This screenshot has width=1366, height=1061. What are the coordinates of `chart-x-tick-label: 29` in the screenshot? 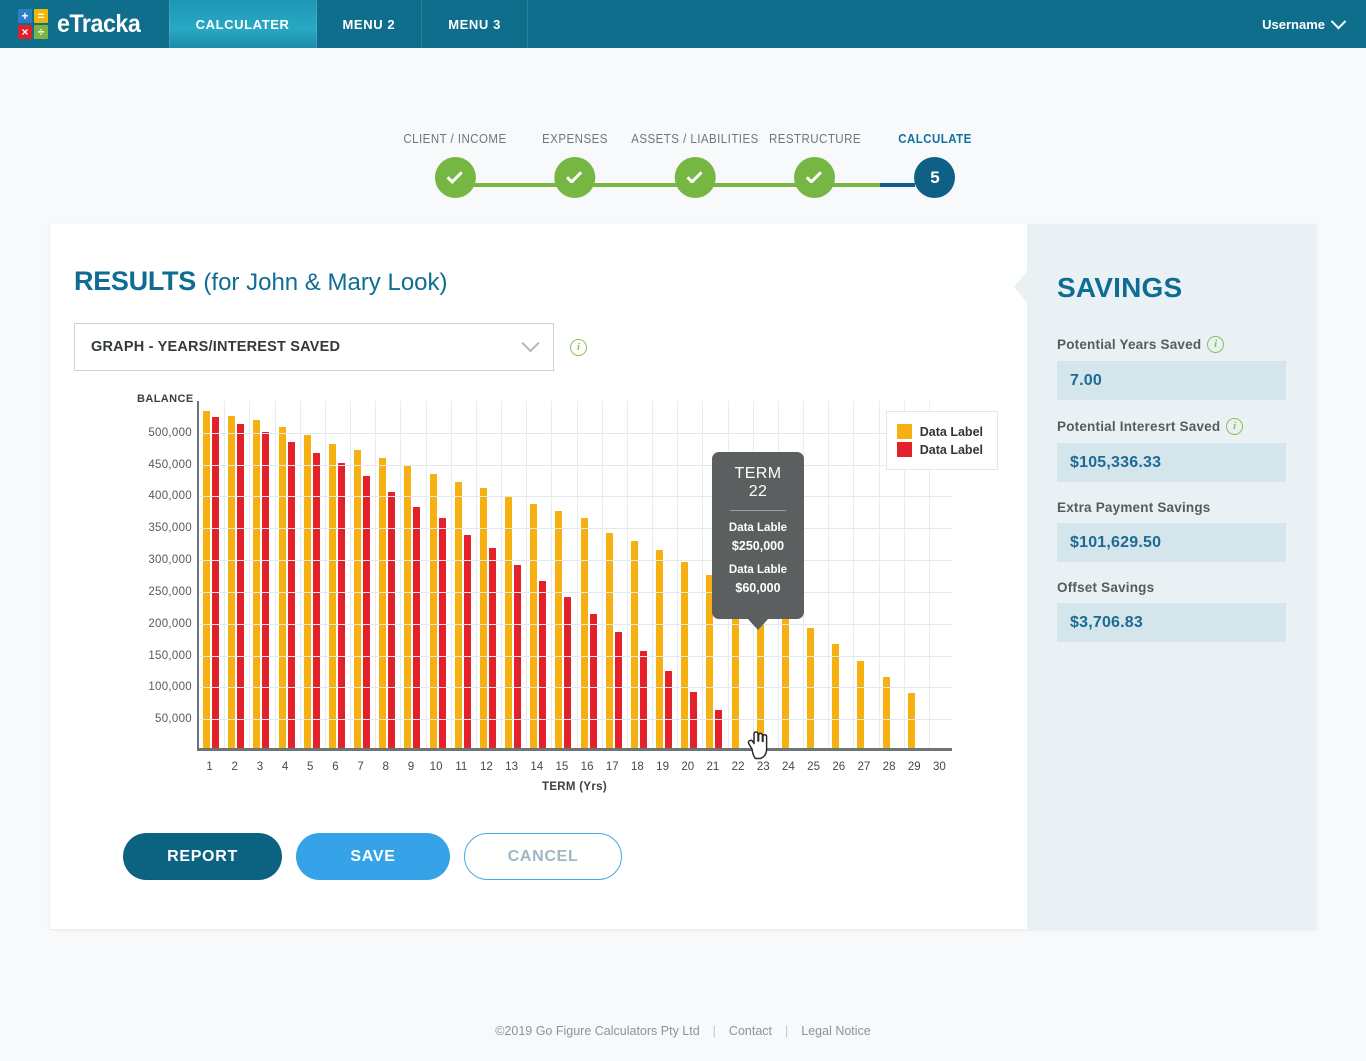 It's located at (914, 767).